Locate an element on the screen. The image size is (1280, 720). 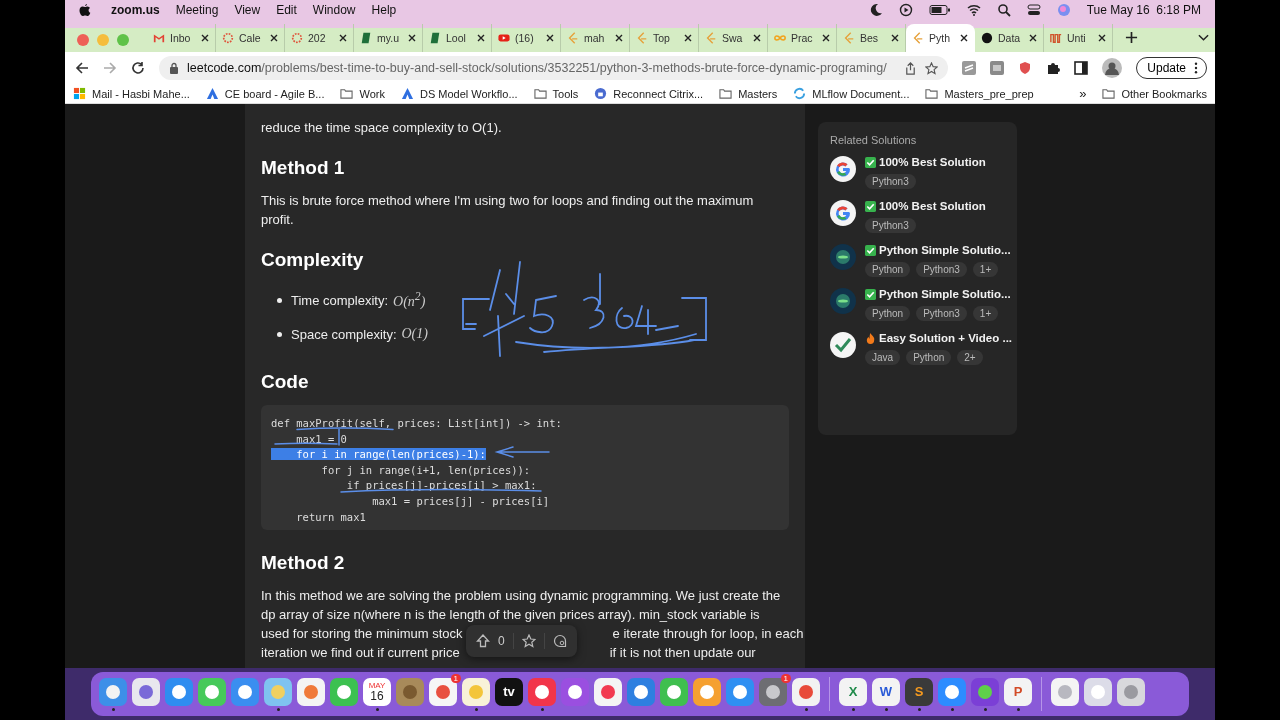
stripes-icon is located at coordinates (969, 68).